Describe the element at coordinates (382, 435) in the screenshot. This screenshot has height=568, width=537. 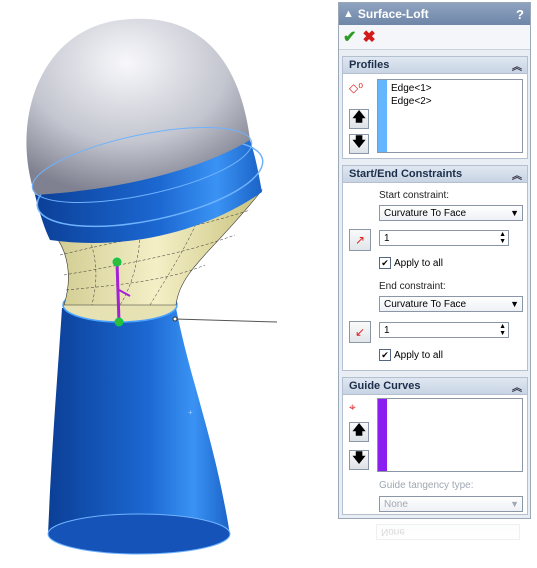
I see `guide-color-bar` at that location.